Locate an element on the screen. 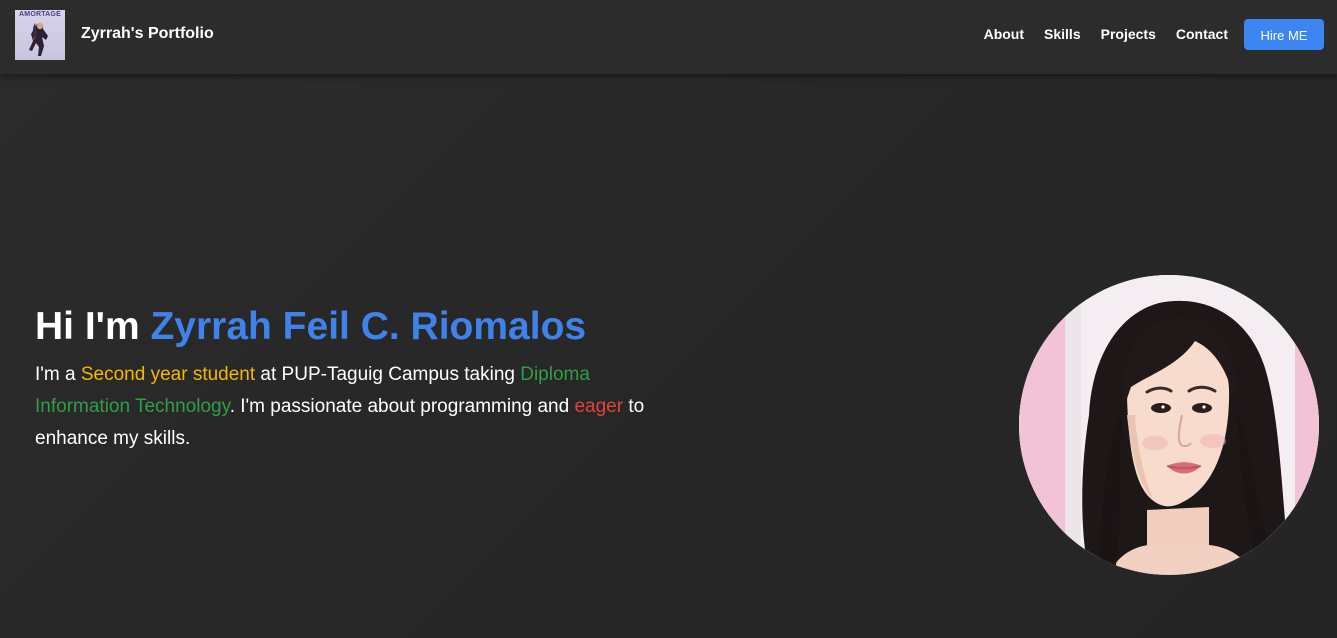  nav-link-skills: Skills is located at coordinates (1062, 34).